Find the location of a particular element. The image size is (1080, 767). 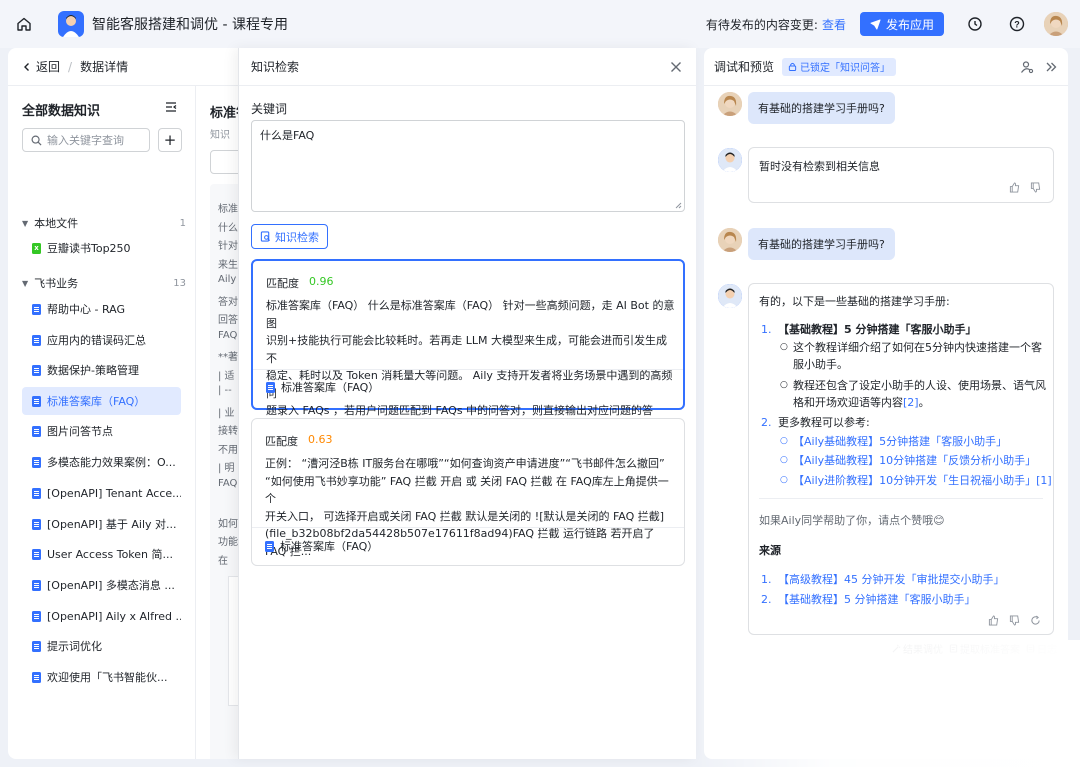

spreadsheet-icon: x is located at coordinates (36, 248).